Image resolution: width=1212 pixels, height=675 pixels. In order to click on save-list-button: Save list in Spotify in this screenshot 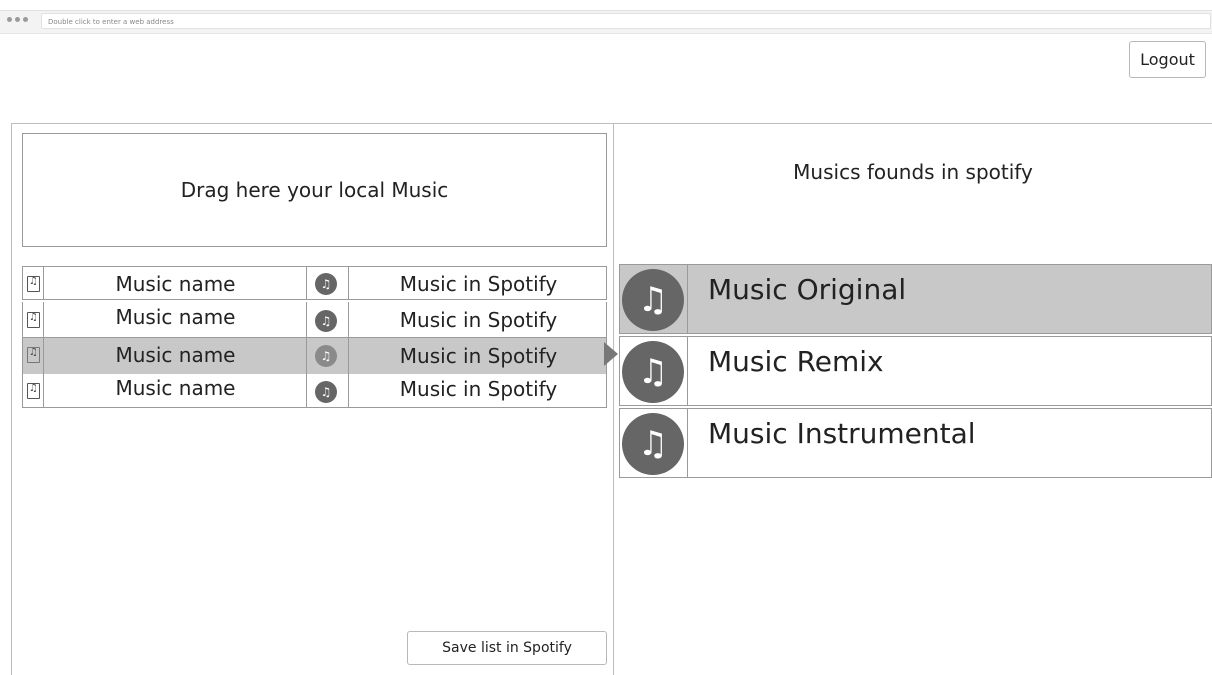, I will do `click(507, 648)`.